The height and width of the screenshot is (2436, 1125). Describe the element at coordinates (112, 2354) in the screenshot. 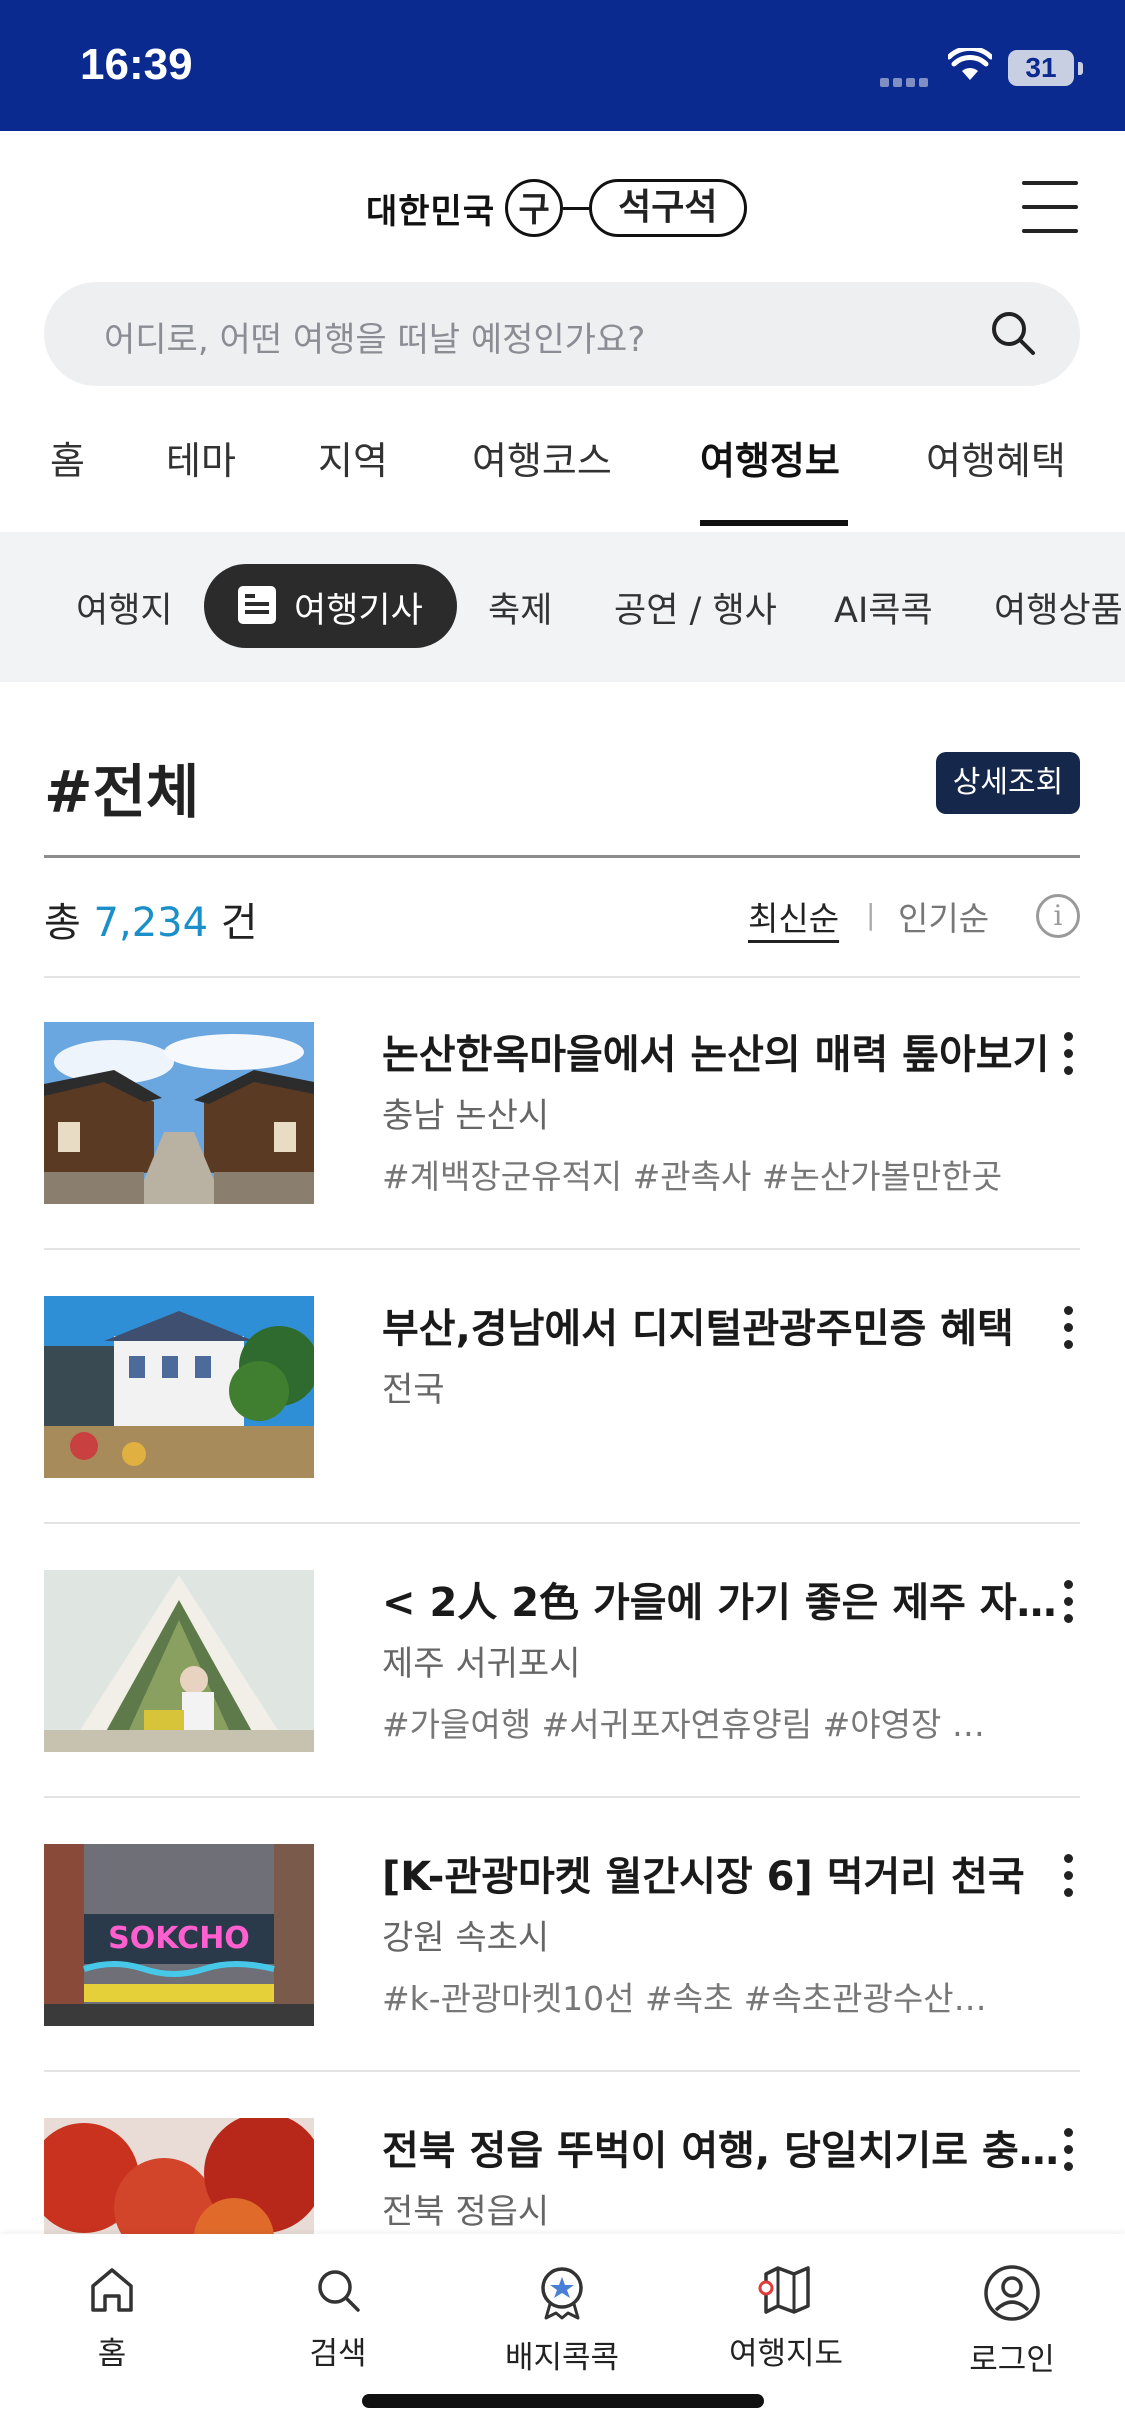

I see `nav-home-label: 홈` at that location.